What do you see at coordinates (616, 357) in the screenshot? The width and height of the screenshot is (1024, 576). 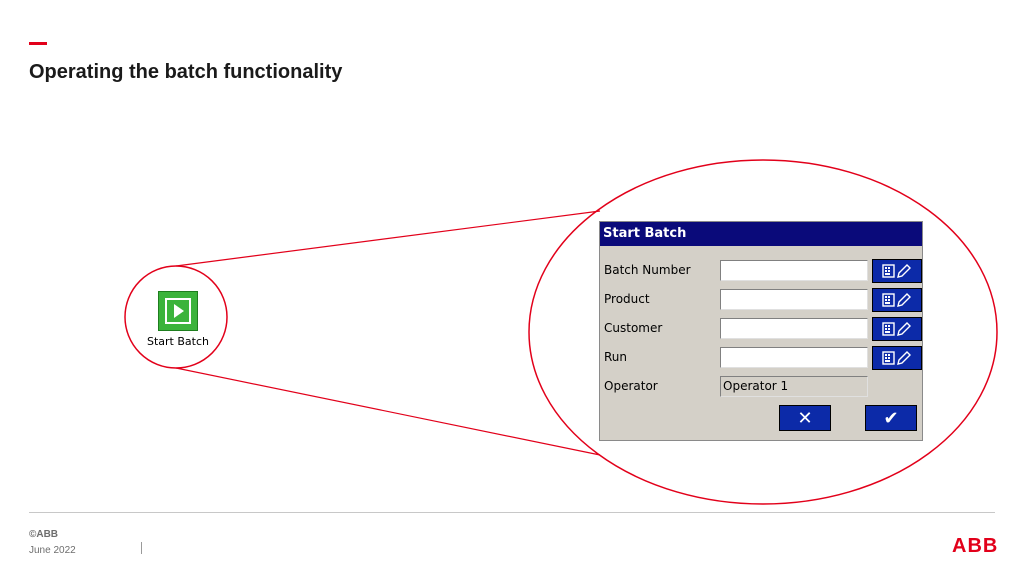 I see `field-label: Run` at bounding box center [616, 357].